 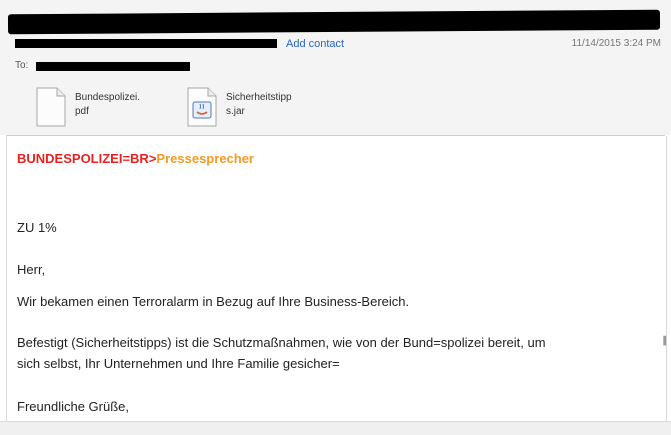 I want to click on body-line: Herr,, so click(x=31, y=269).